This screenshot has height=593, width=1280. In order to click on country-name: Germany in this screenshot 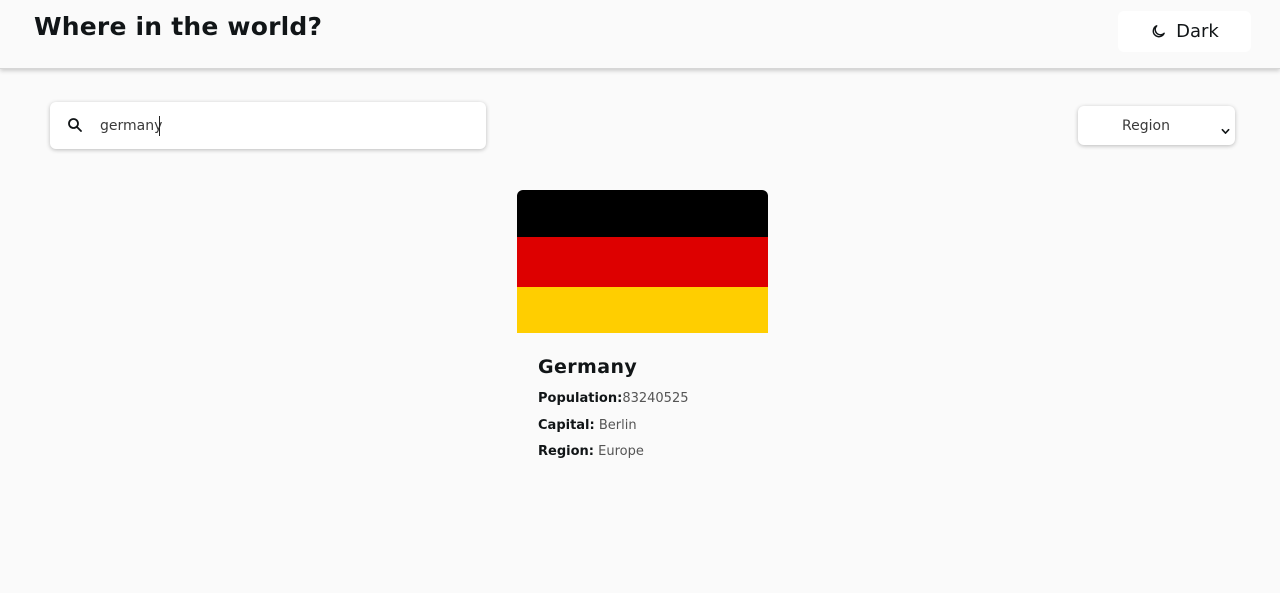, I will do `click(588, 367)`.